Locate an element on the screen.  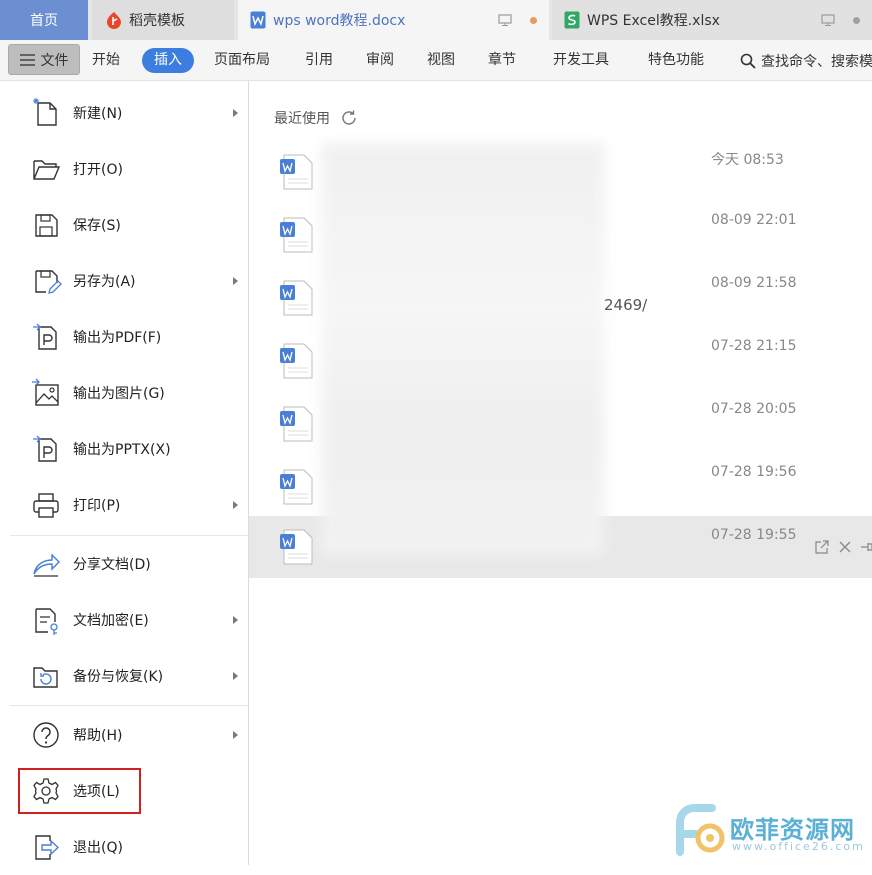
tab-home: 首页 is located at coordinates (44, 20).